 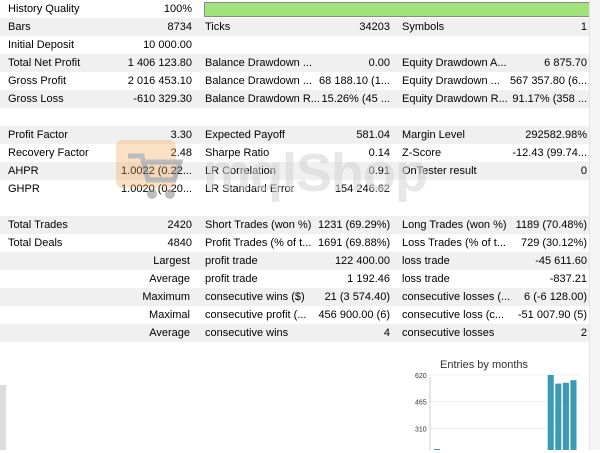 What do you see at coordinates (159, 81) in the screenshot?
I see `stat-value: 2 016 453.10` at bounding box center [159, 81].